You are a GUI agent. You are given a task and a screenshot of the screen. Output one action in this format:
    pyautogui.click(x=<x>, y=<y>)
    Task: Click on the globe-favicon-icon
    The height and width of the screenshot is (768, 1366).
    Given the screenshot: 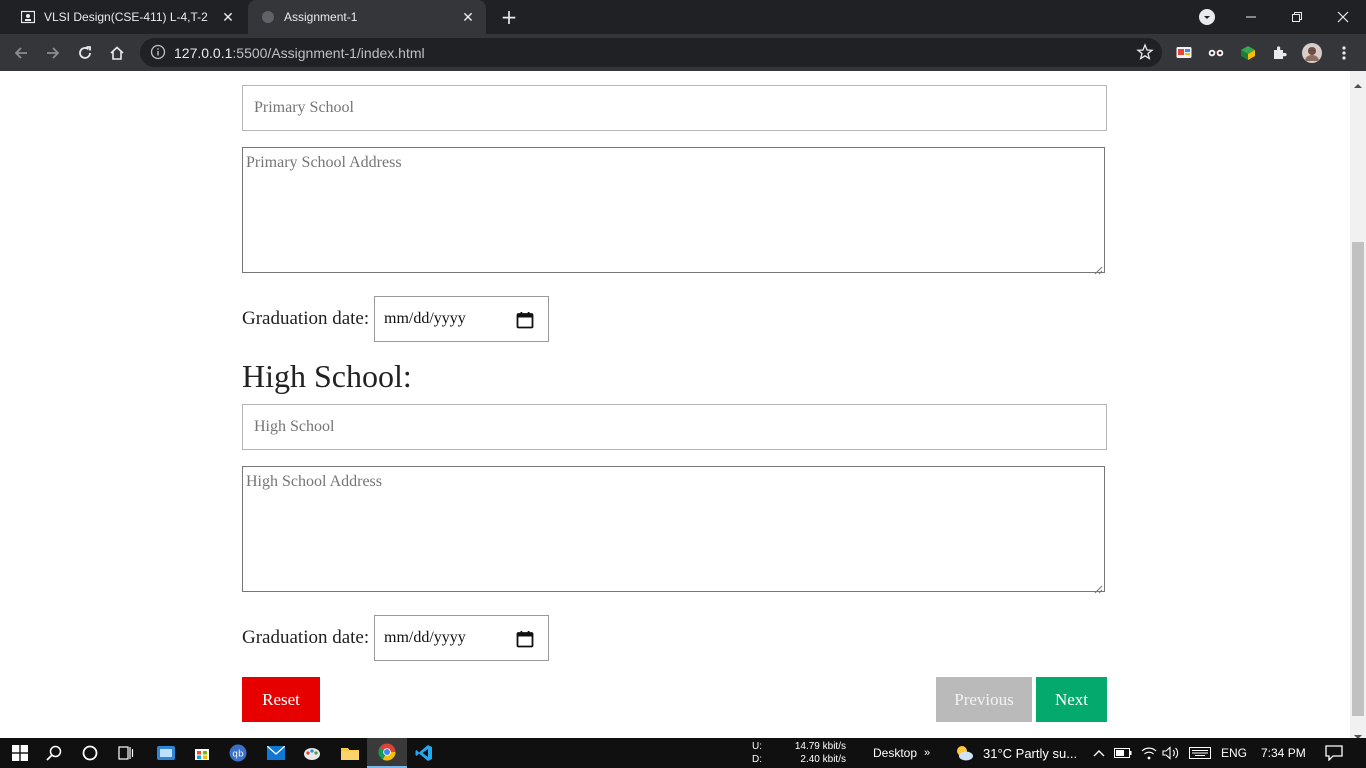 What is the action you would take?
    pyautogui.click(x=268, y=17)
    